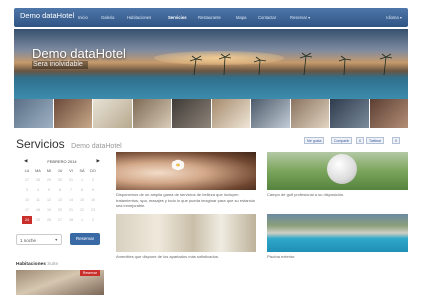 The image size is (422, 295). Describe the element at coordinates (60, 200) in the screenshot. I see `calendar-day: 13` at that location.